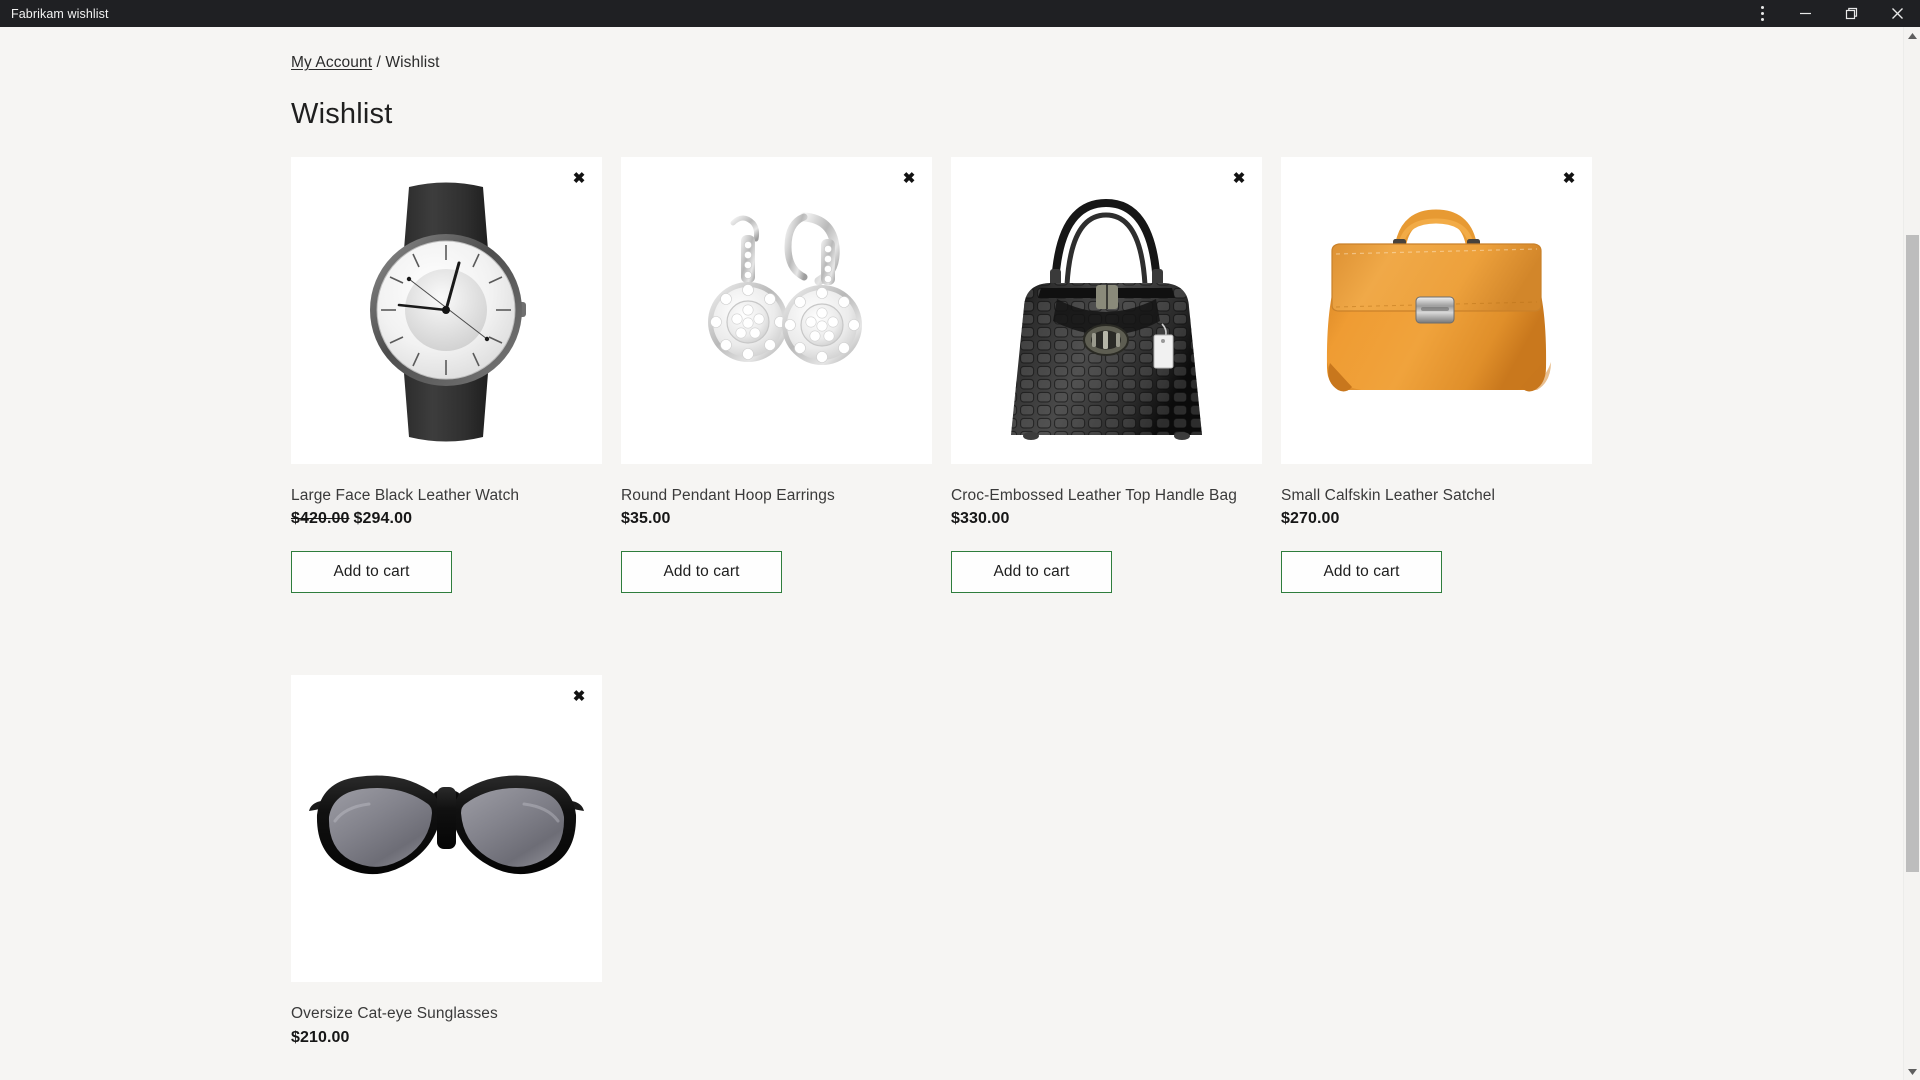 This screenshot has width=1920, height=1080. I want to click on product-sale-price: $294.00, so click(383, 519).